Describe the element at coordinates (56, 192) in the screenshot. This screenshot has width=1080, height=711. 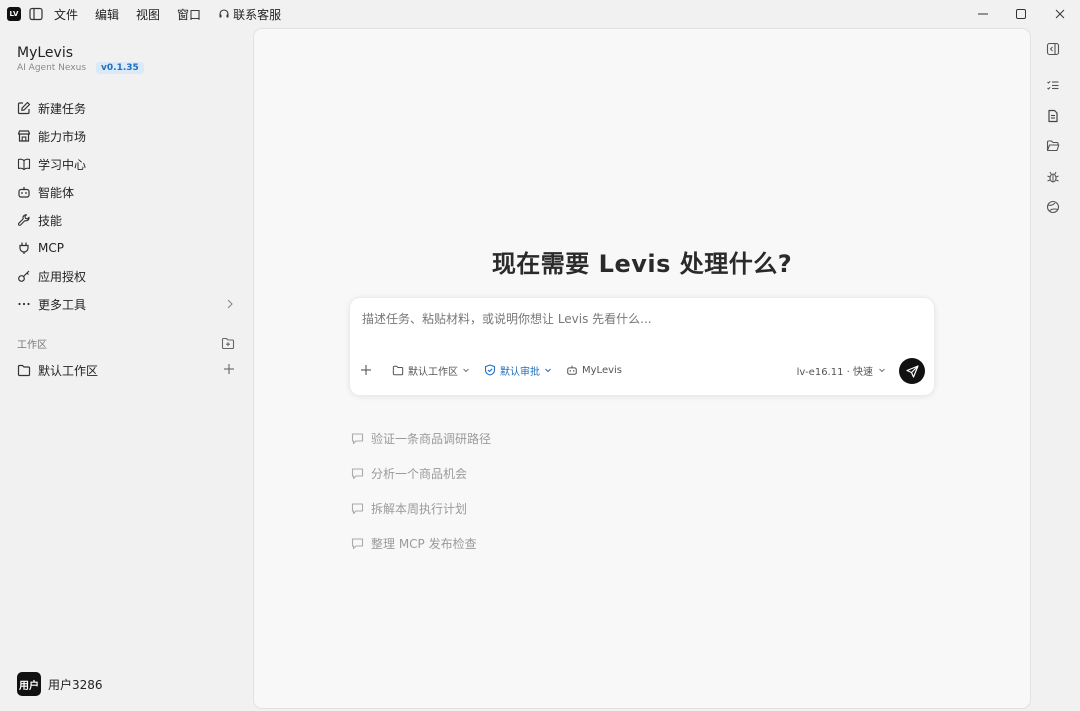
I see `sidebar-item-label: 智能体` at that location.